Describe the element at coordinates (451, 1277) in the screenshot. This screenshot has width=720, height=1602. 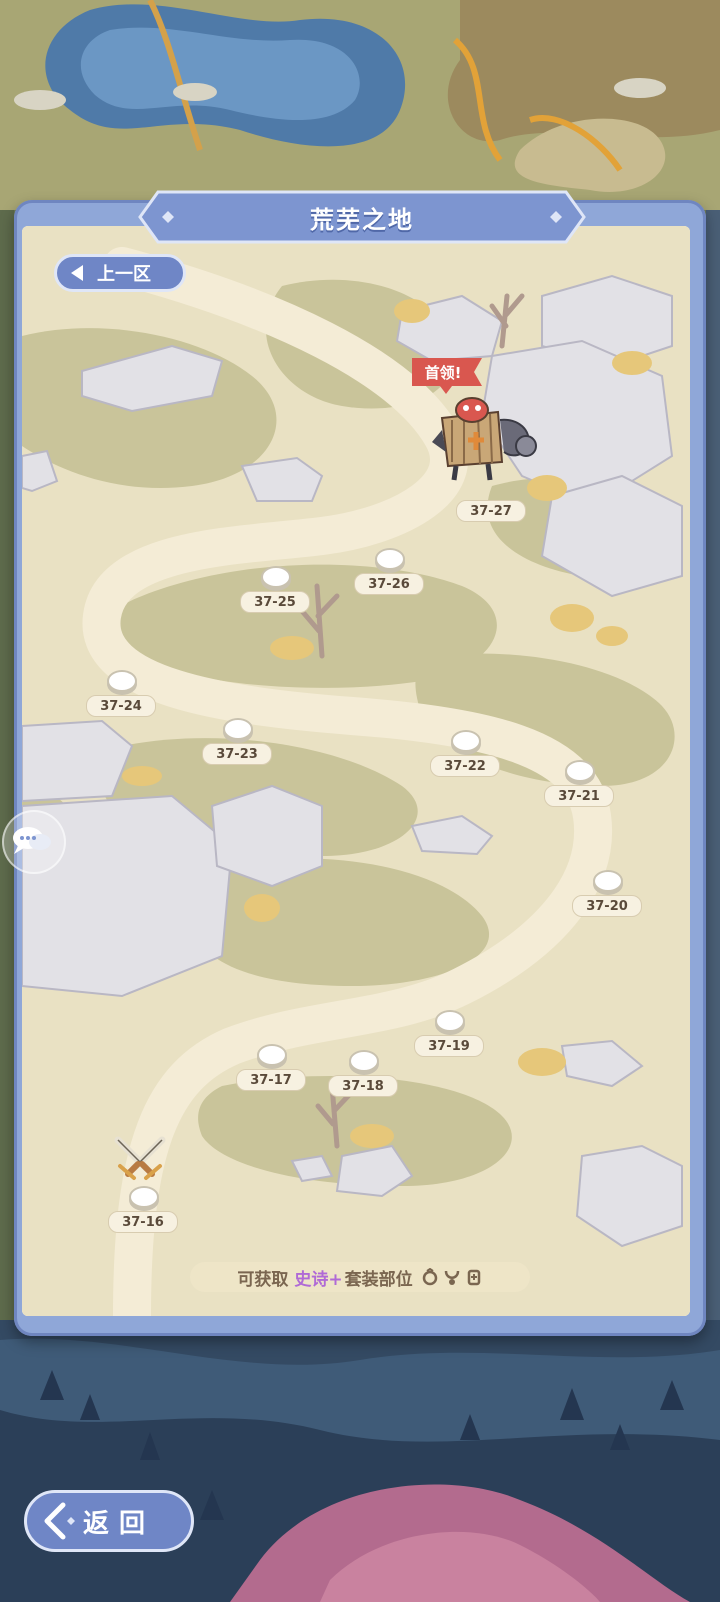
I see `necklace-icon` at that location.